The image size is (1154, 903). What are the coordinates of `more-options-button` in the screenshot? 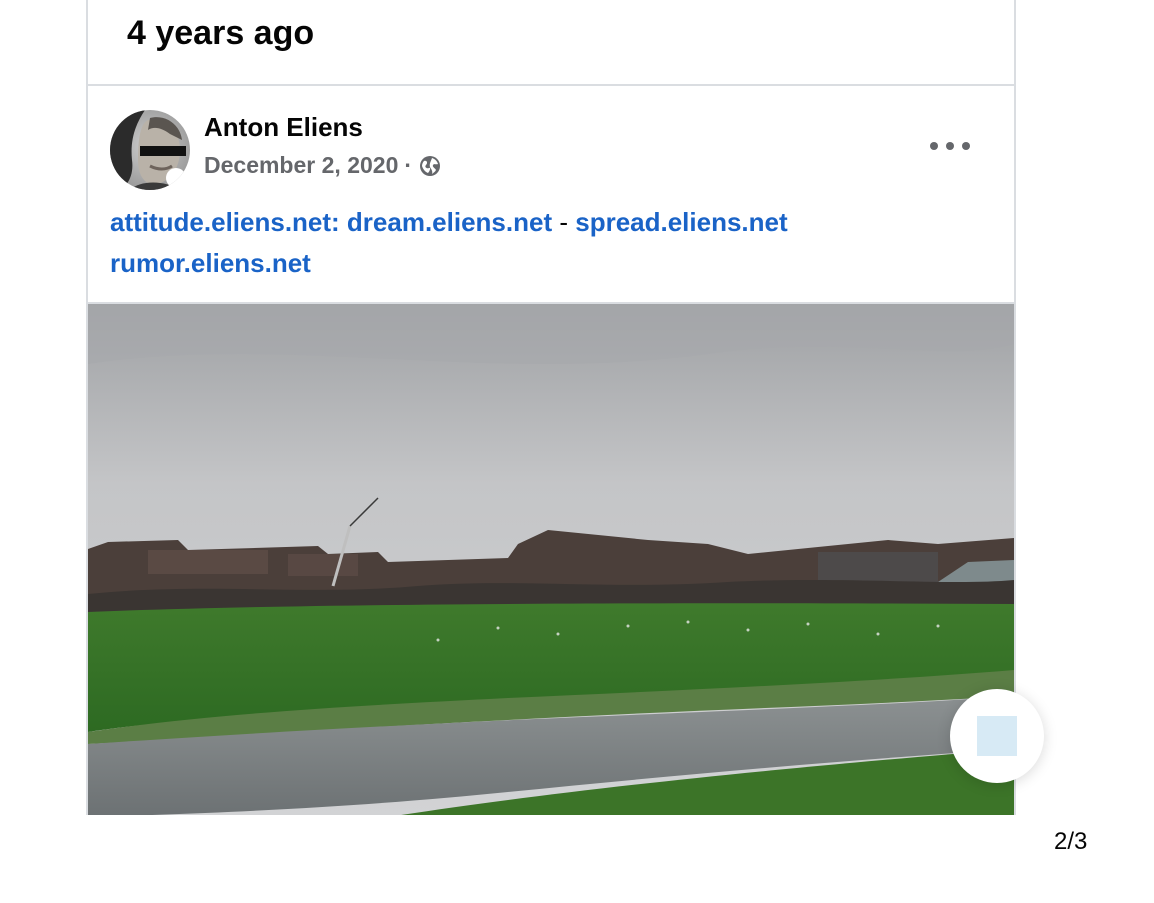 It's located at (950, 146).